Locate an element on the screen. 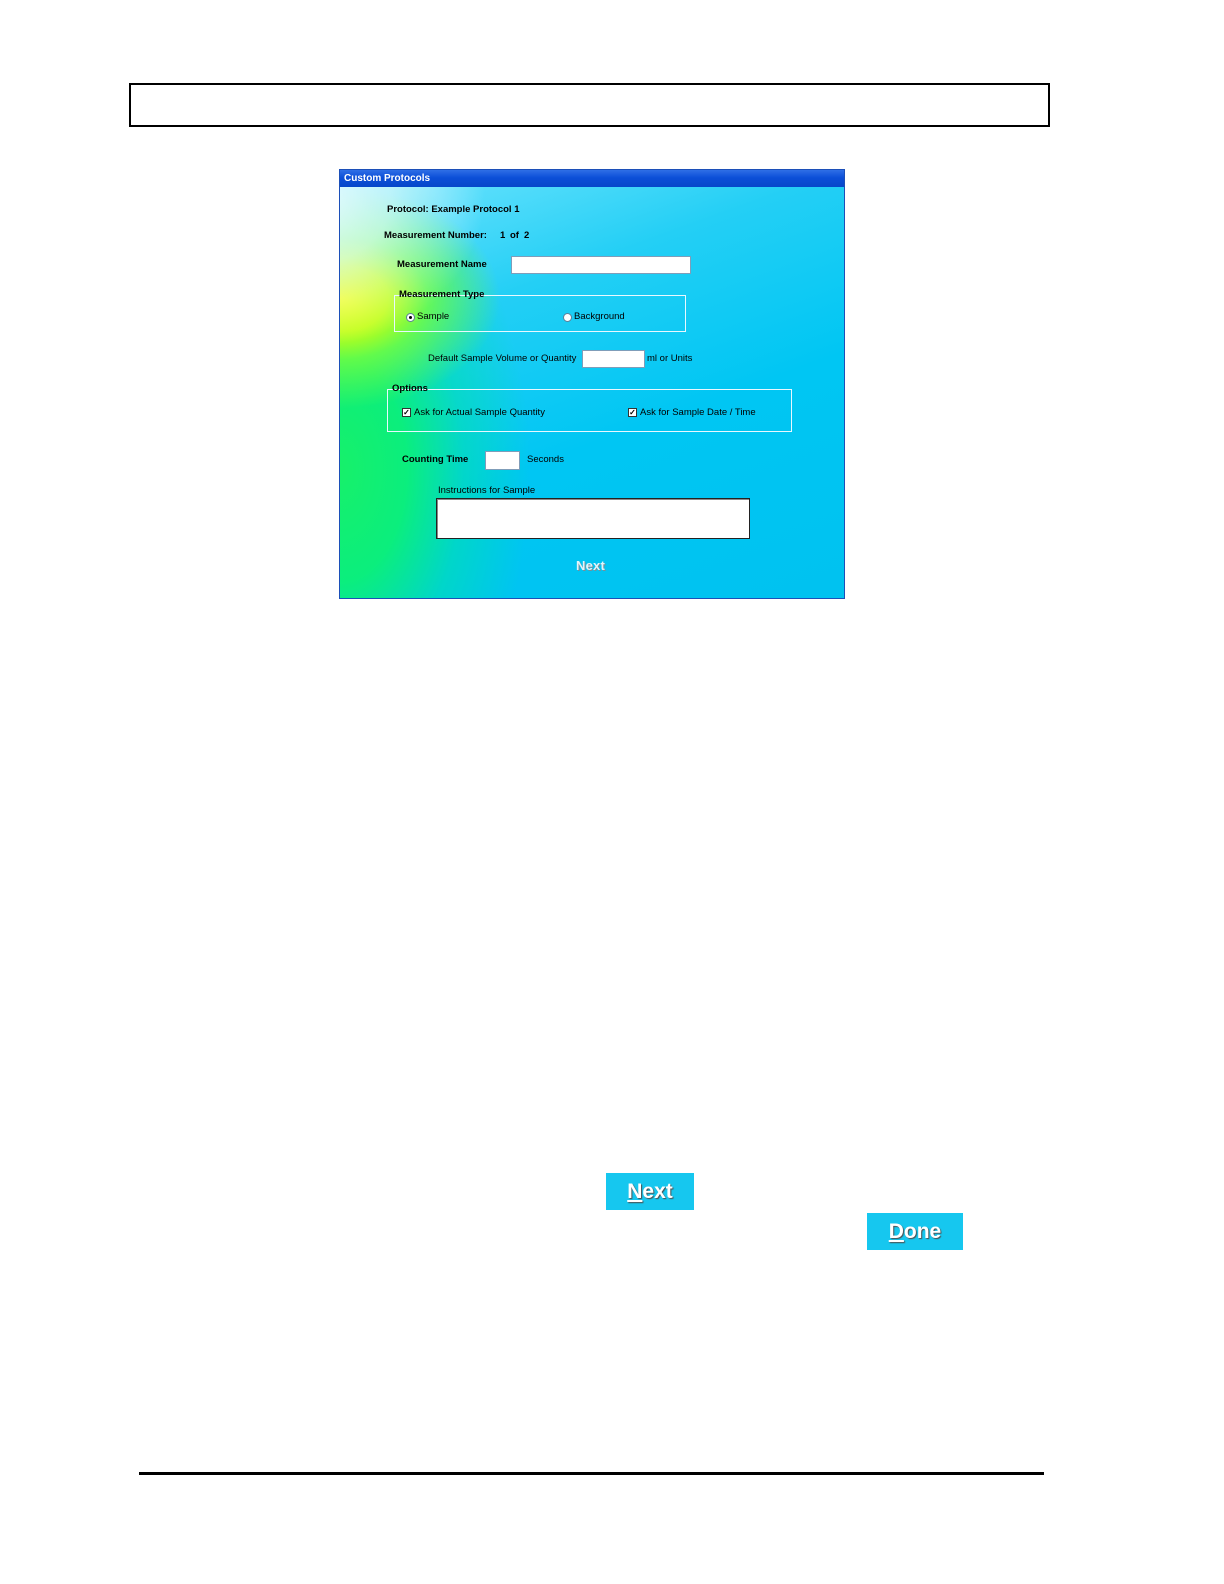 This screenshot has height=1584, width=1224. options-title: Options is located at coordinates (410, 388).